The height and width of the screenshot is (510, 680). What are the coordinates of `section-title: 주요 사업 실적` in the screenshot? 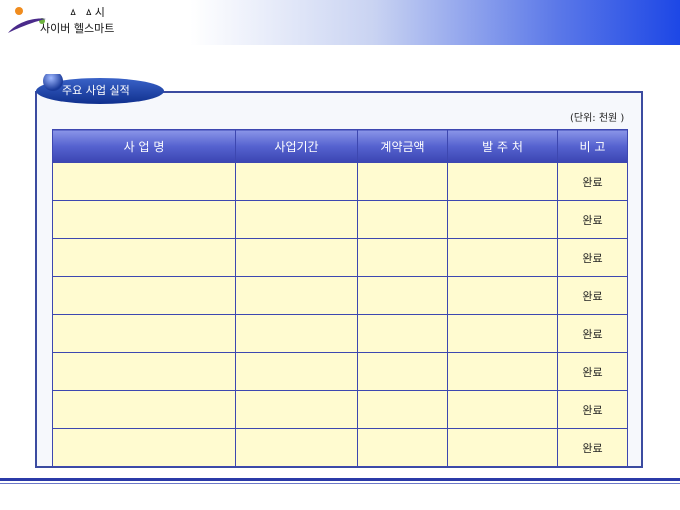 It's located at (96, 90).